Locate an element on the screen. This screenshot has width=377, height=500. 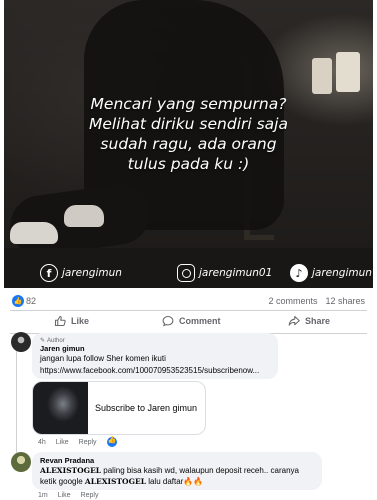
comment-meta: 1m Like Reply is located at coordinates (68, 495).